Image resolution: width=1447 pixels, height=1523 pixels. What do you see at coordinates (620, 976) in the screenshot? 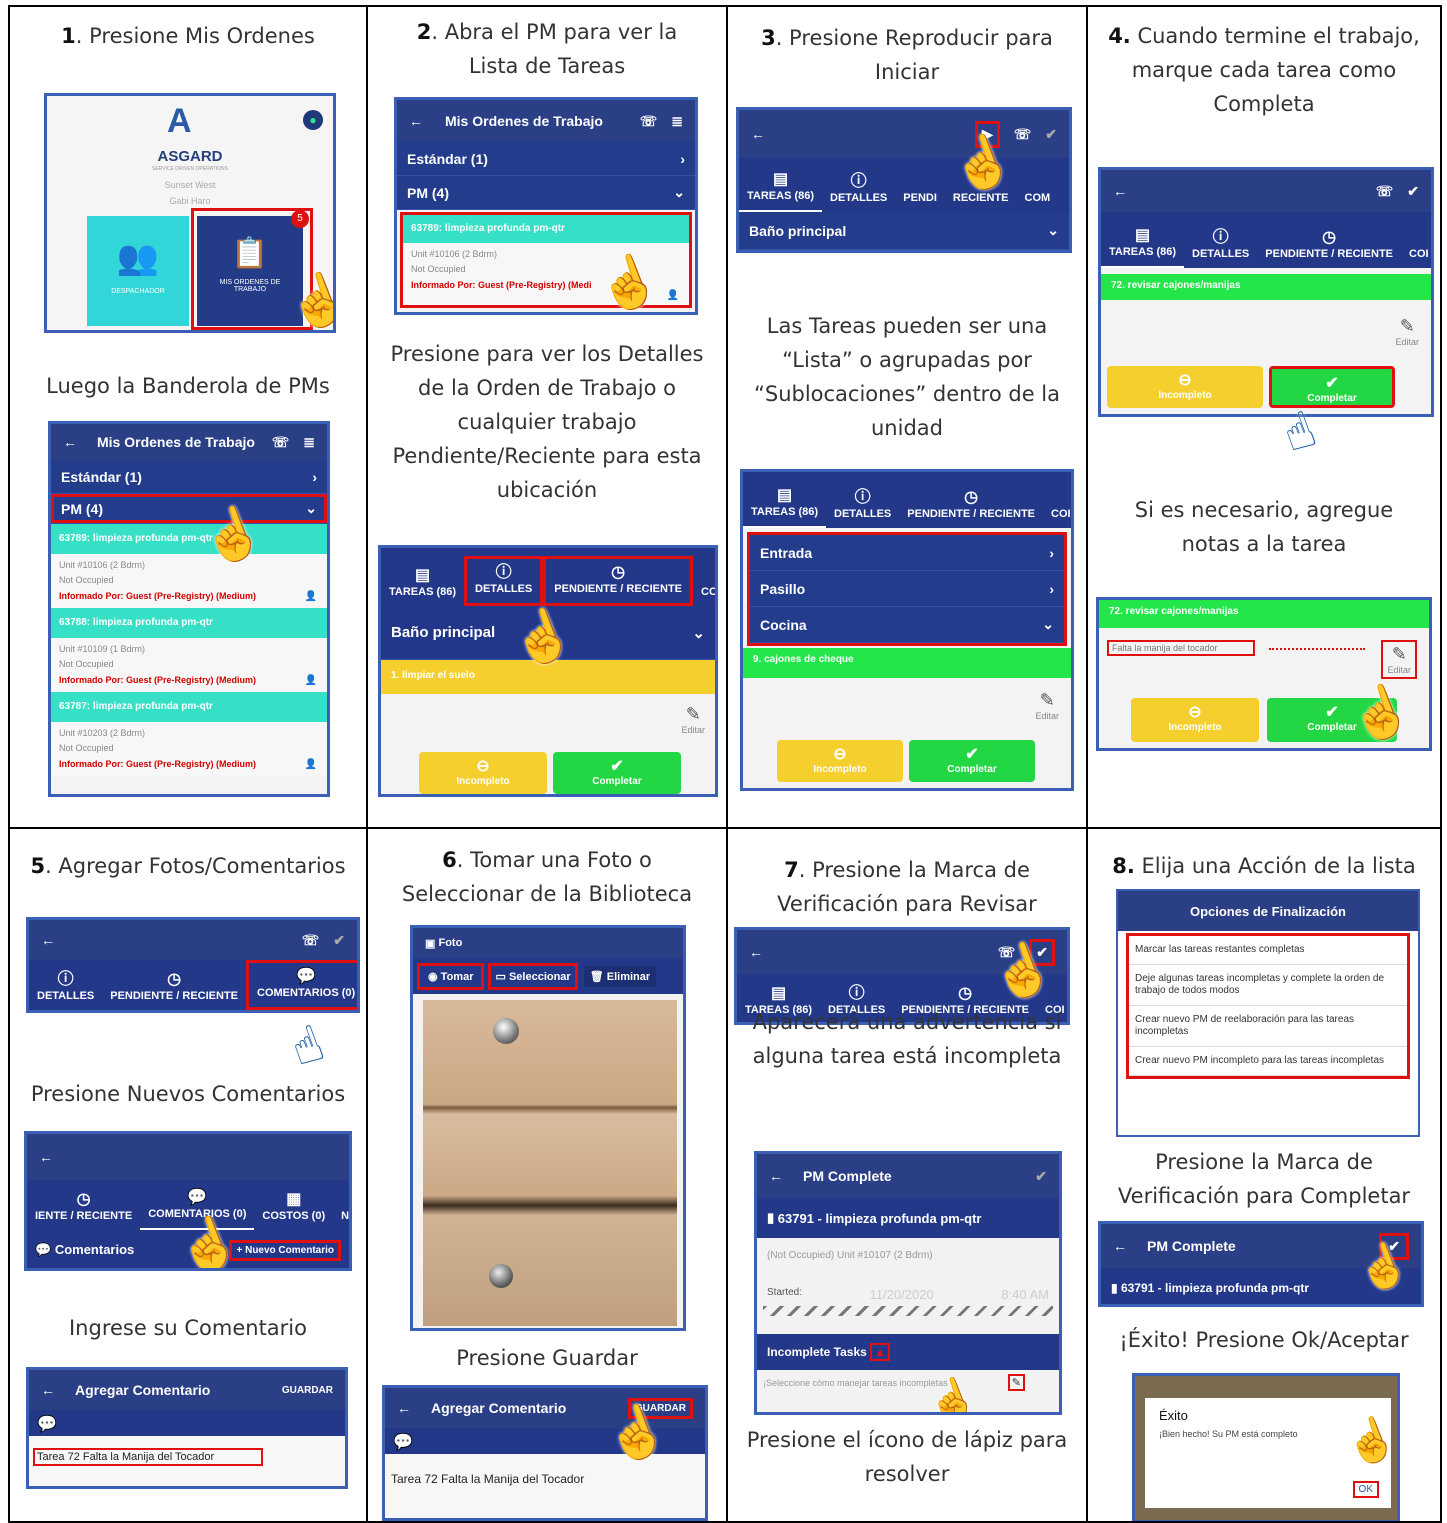
I see `delete-photo-button: 🗑 Eliminar` at bounding box center [620, 976].